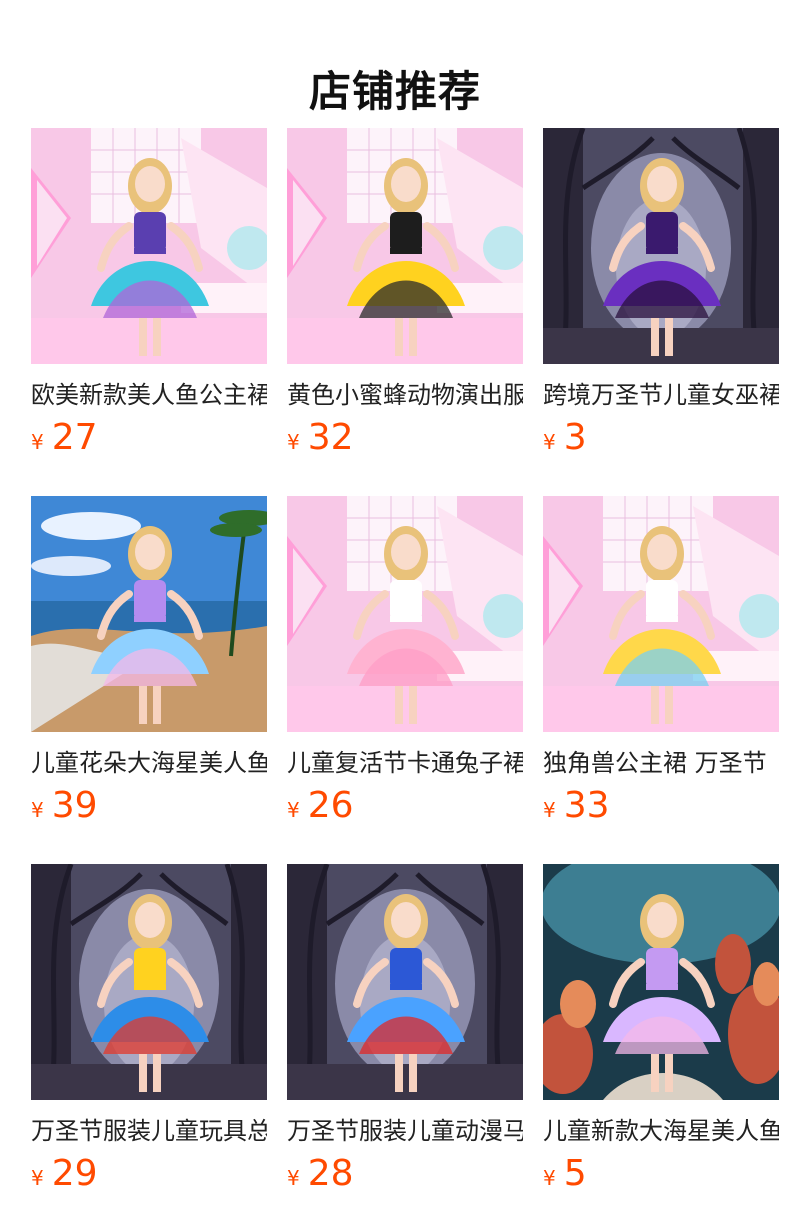  Describe the element at coordinates (405, 395) in the screenshot. I see `product-name: 黄色小蜜蜂动物演出服` at that location.